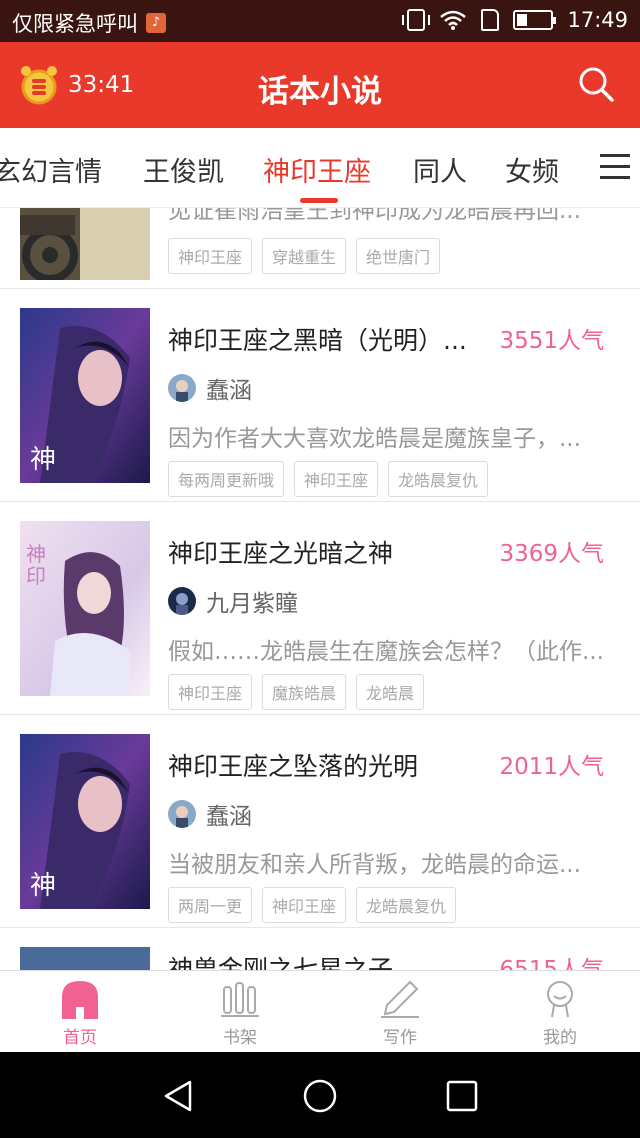 The image size is (640, 1138). What do you see at coordinates (320, 21) in the screenshot?
I see `status-bar: 仅限紧急呼叫 ♪ 17:49` at bounding box center [320, 21].